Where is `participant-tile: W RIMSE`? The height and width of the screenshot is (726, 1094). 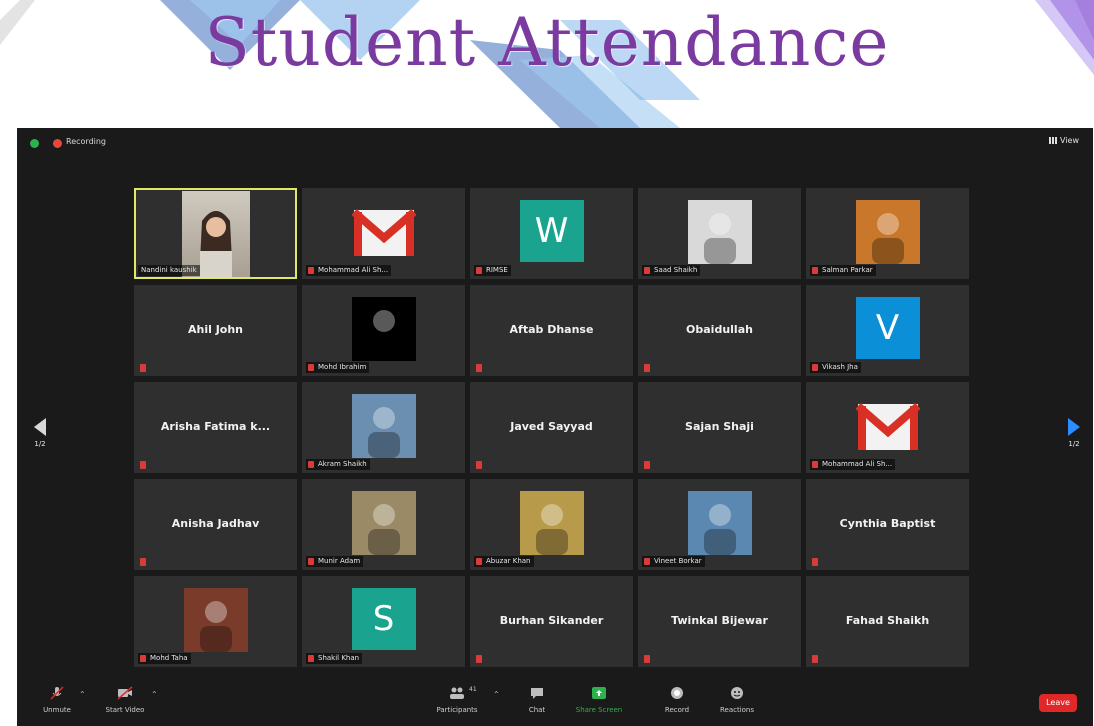
participant-tile: W RIMSE is located at coordinates (551, 233).